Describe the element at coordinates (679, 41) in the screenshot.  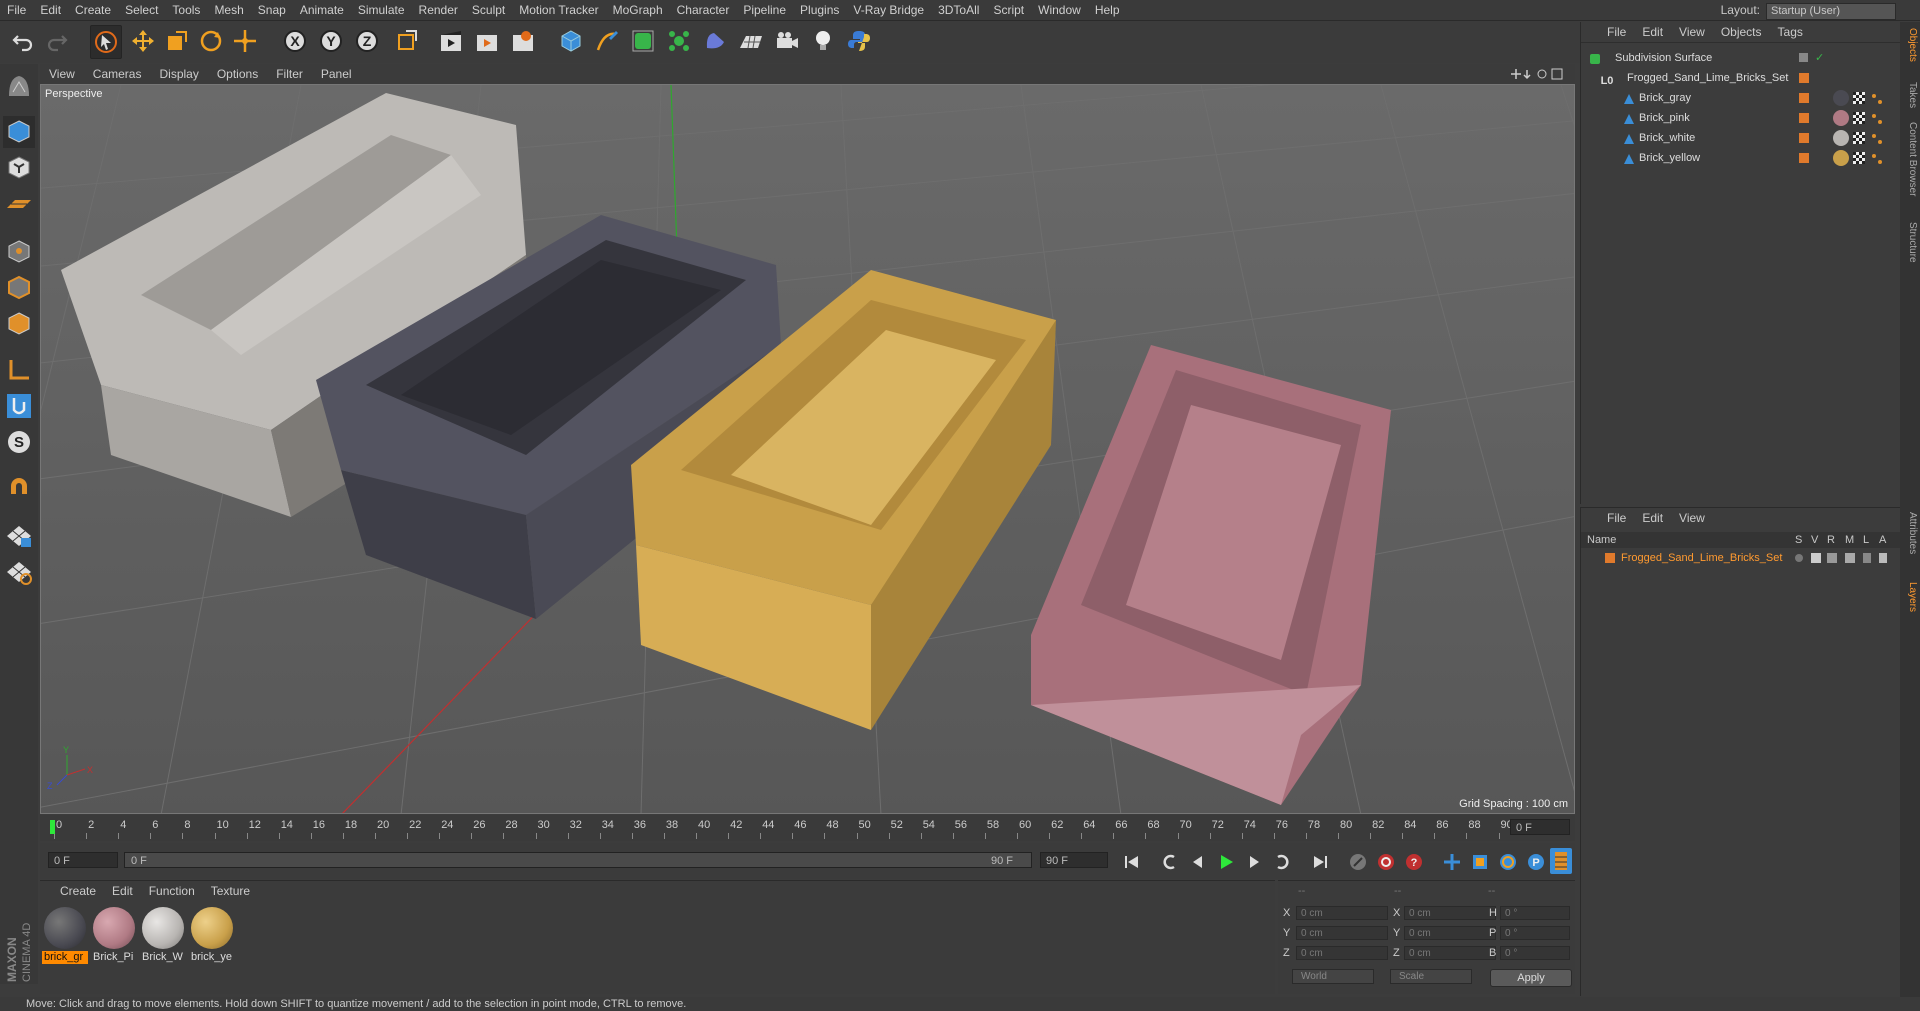
I see `cloner-icon` at that location.